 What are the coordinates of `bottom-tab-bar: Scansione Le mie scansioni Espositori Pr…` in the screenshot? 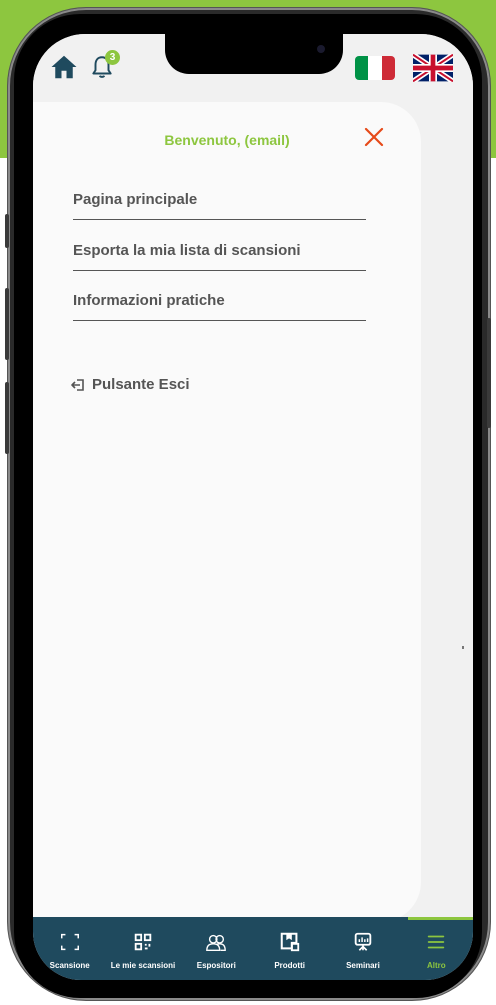 It's located at (253, 948).